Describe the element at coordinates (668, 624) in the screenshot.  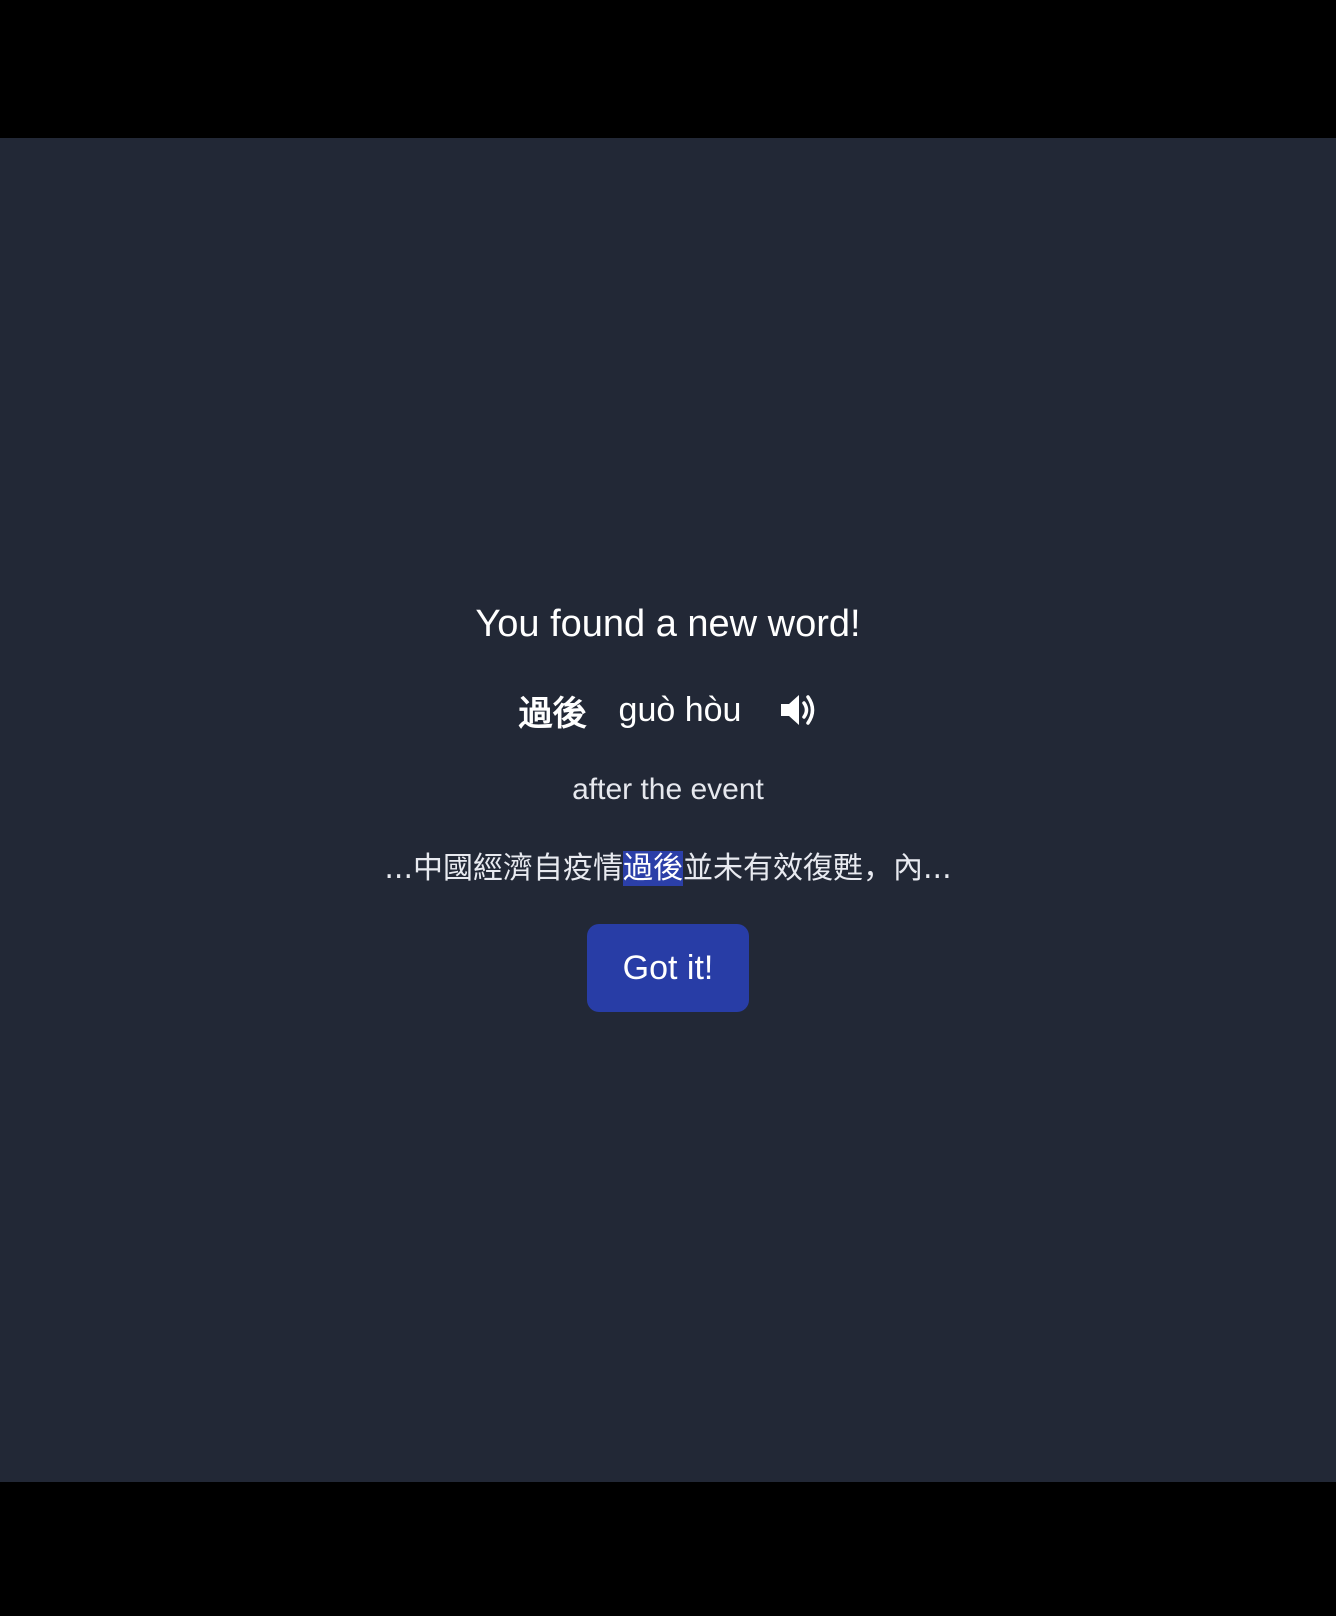
I see `dialog-headline: You found a new word!` at that location.